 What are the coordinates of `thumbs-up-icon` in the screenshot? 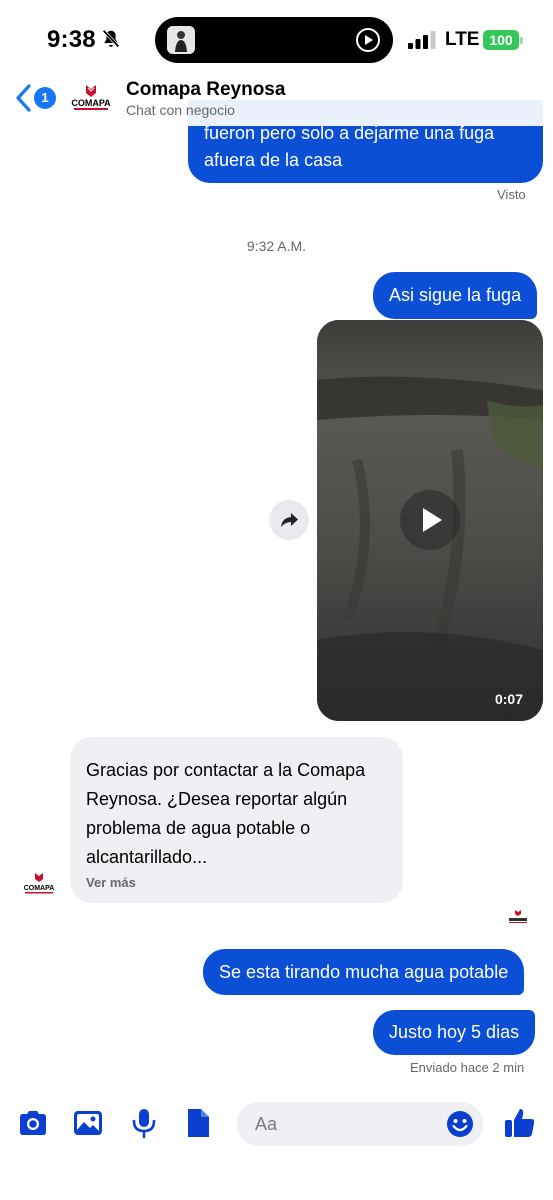 It's located at (520, 1123).